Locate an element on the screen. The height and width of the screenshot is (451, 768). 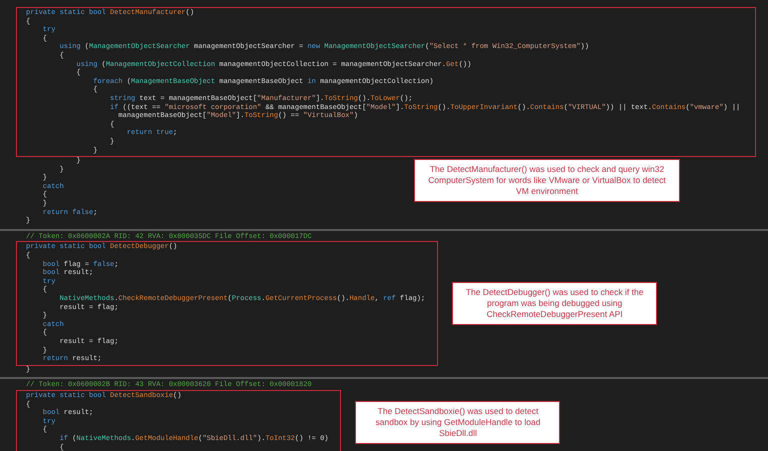
annotation-callout: The DetectDebugger() was used to check if the program was being debugged using CheckRemoteDebuggerPresent API is located at coordinates (555, 304).